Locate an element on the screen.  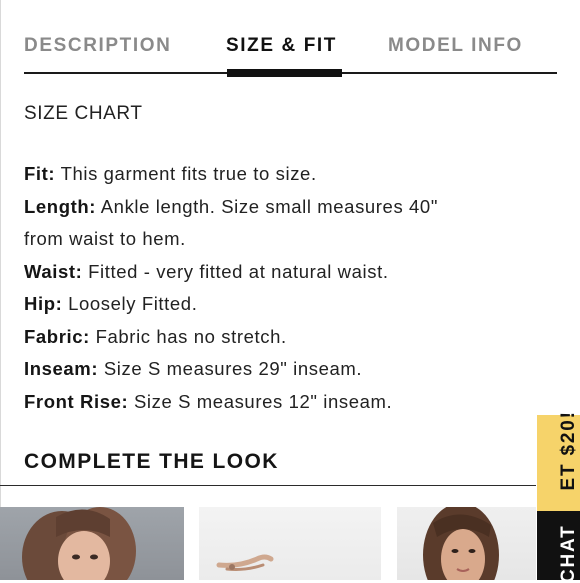
spec-front-rise: Front Rise: Size S measures 12" inseam. is located at coordinates (284, 402).